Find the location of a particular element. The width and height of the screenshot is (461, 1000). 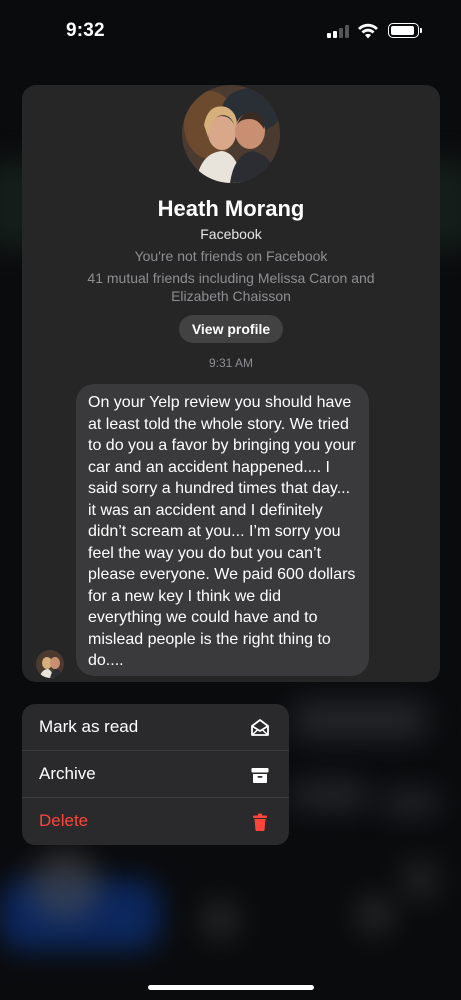

envelope-open-icon is located at coordinates (260, 727).